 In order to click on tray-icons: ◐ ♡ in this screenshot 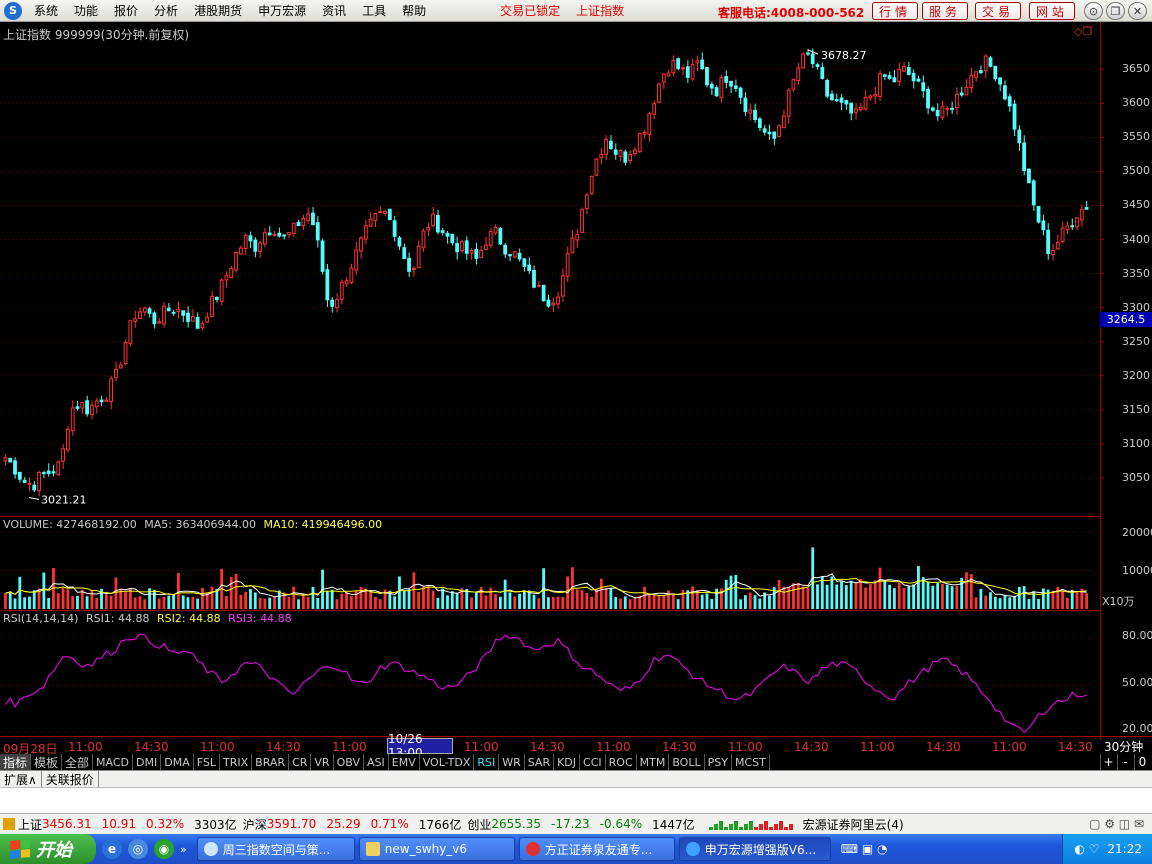, I will do `click(1086, 849)`.